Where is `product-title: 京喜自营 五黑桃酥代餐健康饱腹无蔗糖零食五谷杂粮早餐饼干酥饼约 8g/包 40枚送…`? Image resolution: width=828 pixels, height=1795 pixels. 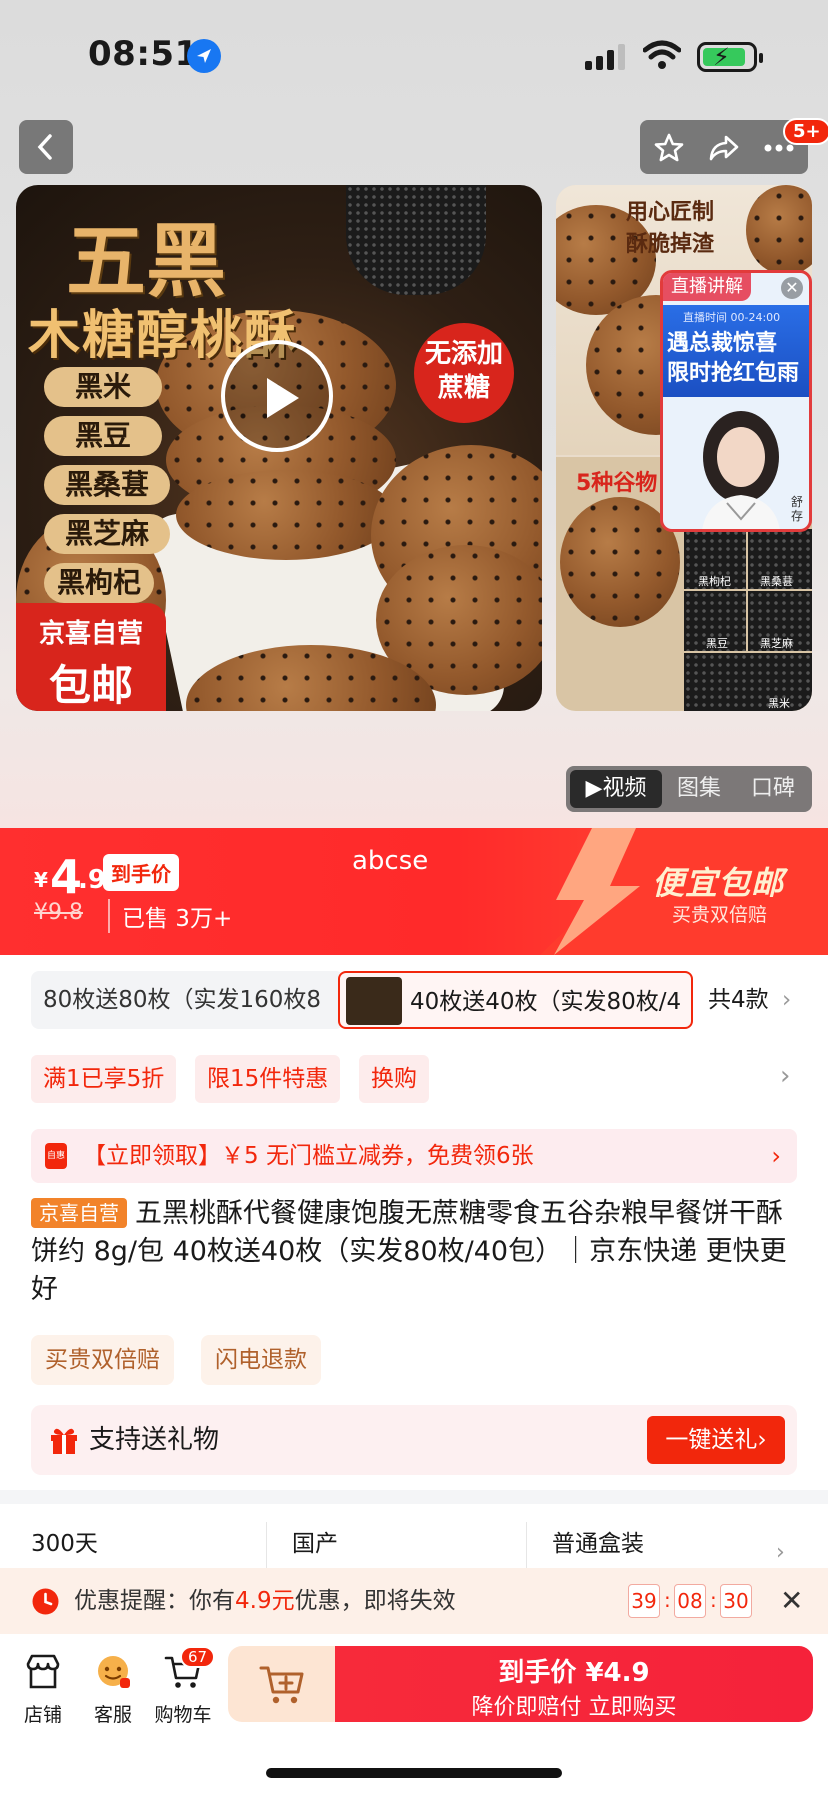 product-title: 京喜自营 五黑桃酥代餐健康饱腹无蔗糖零食五谷杂粮早餐饼干酥饼约 8g/包 40枚送… is located at coordinates (416, 1252).